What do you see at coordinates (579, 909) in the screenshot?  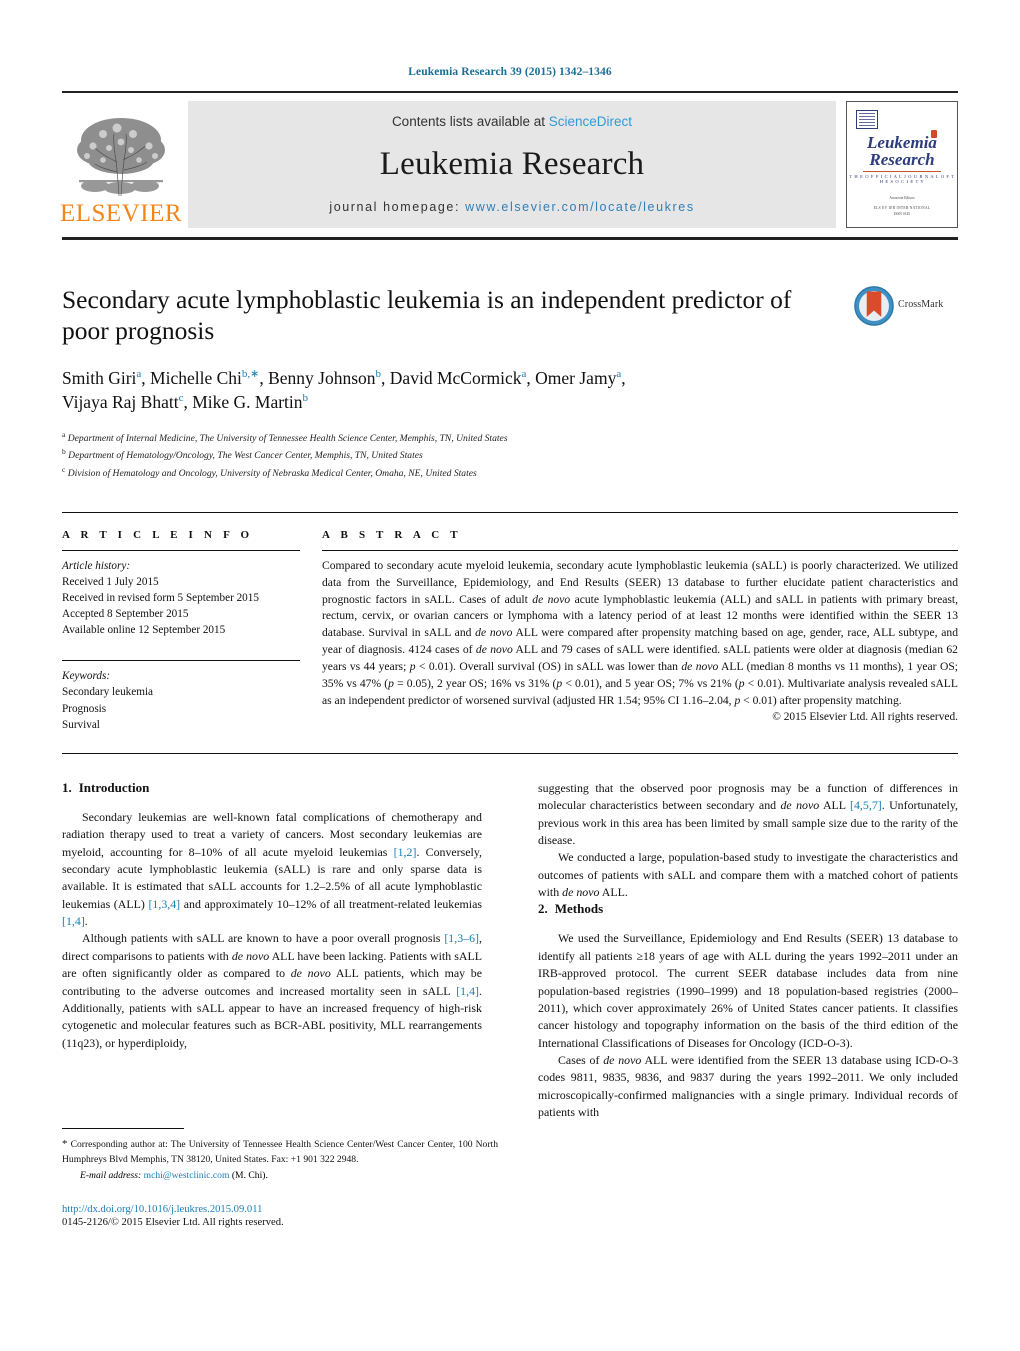 I see `methods-title: Methods` at bounding box center [579, 909].